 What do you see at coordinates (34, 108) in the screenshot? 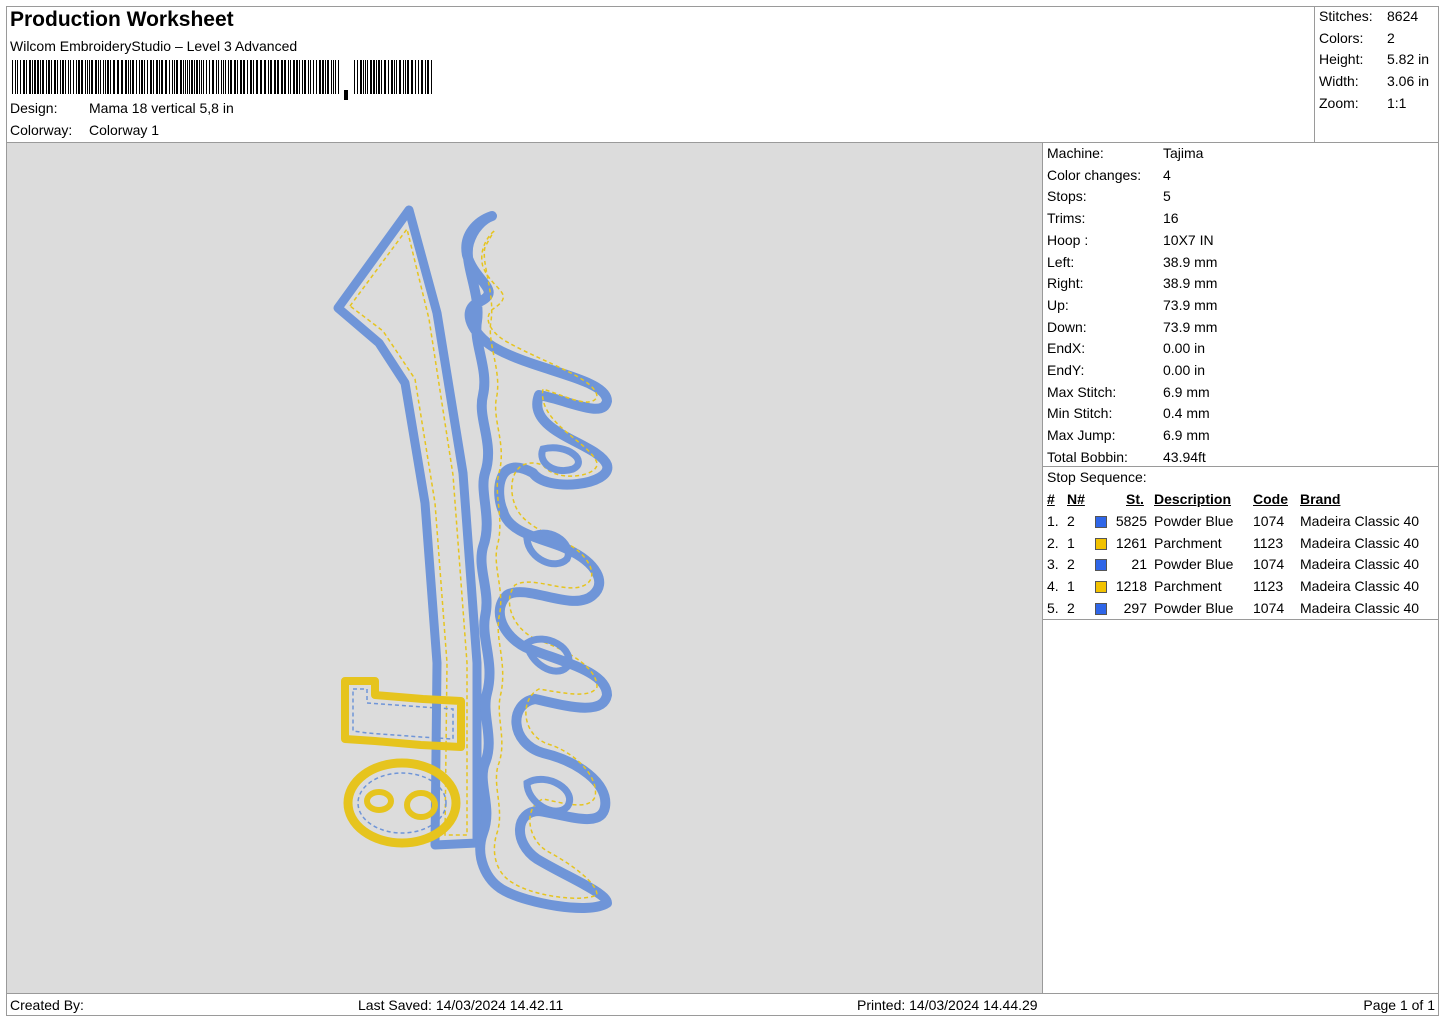
I see `design-label: Design:` at bounding box center [34, 108].